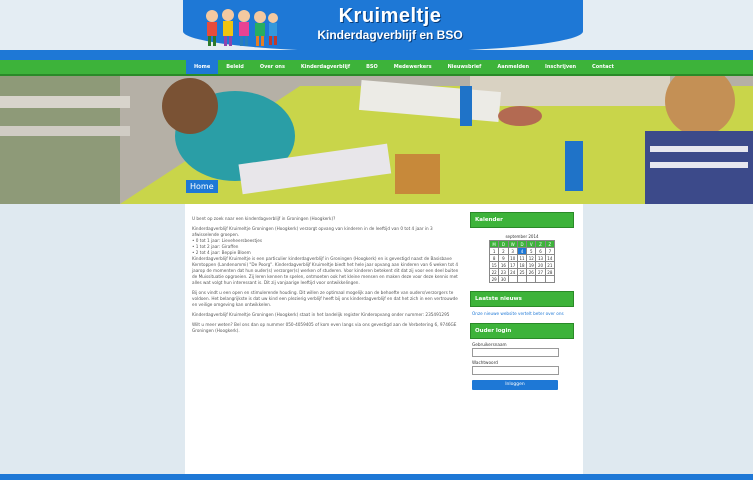 The image size is (753, 480). Describe the element at coordinates (512, 258) in the screenshot. I see `calendar-day: 10` at that location.